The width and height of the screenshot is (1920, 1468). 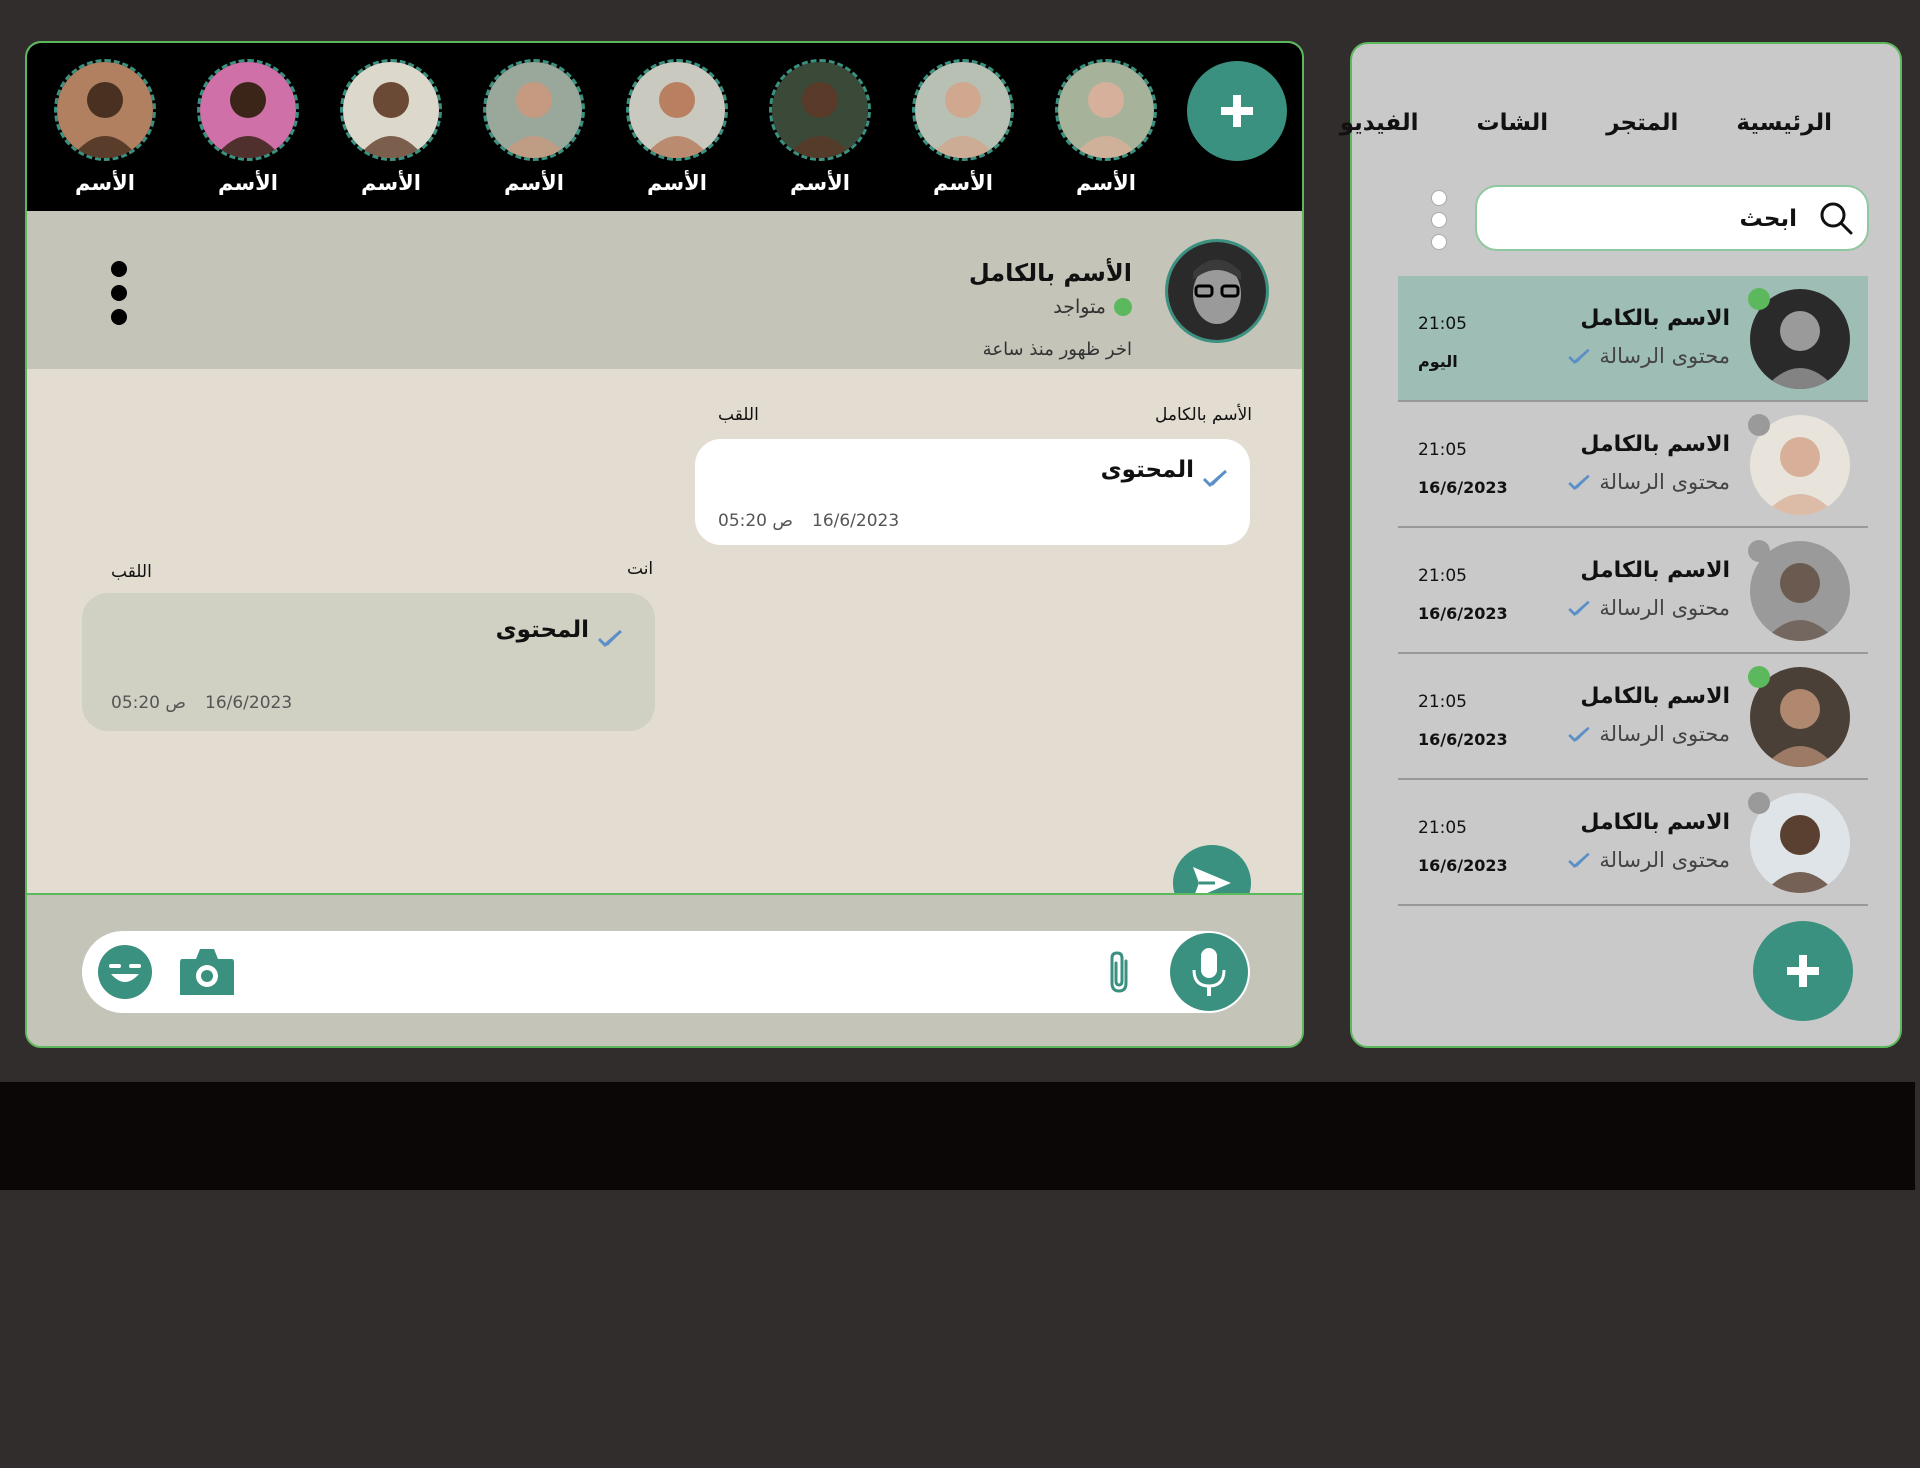 I want to click on status-text: متواجد, so click(x=1079, y=307).